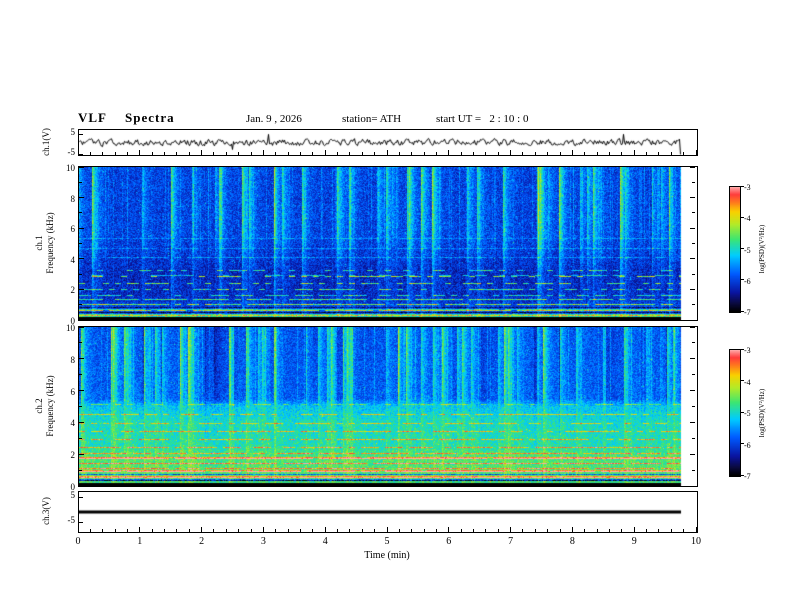  I want to click on x-axis-title: Time (min), so click(387, 555).